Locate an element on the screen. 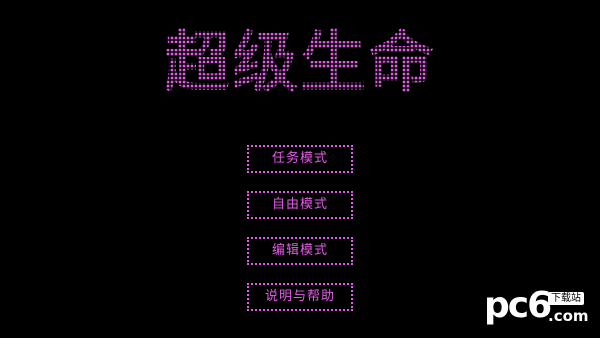  free-mode-button: 自由模式 is located at coordinates (300, 205).